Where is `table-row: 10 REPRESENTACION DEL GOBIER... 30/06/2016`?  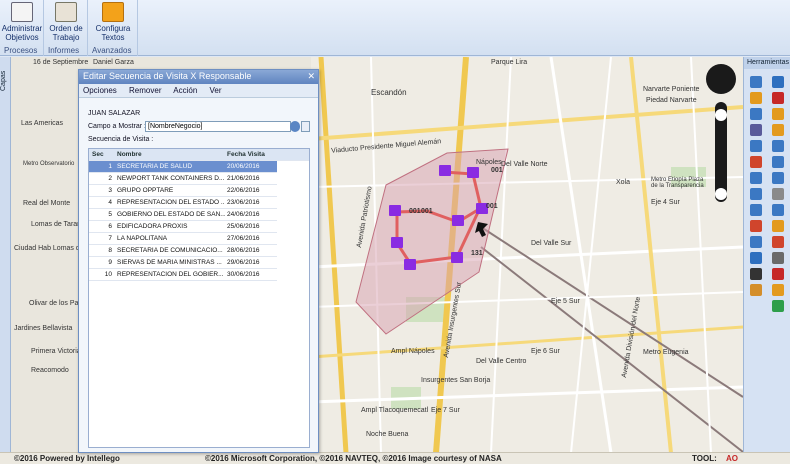
table-row: 10 REPRESENTACION DEL GOBIER... 30/06/2016 is located at coordinates (183, 275).